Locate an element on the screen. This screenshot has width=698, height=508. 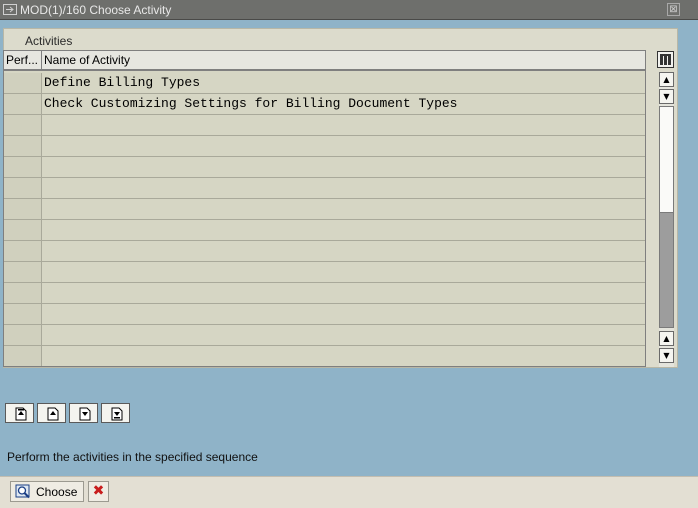
activity-name-cell: Define Billing Types is located at coordinates (343, 83).